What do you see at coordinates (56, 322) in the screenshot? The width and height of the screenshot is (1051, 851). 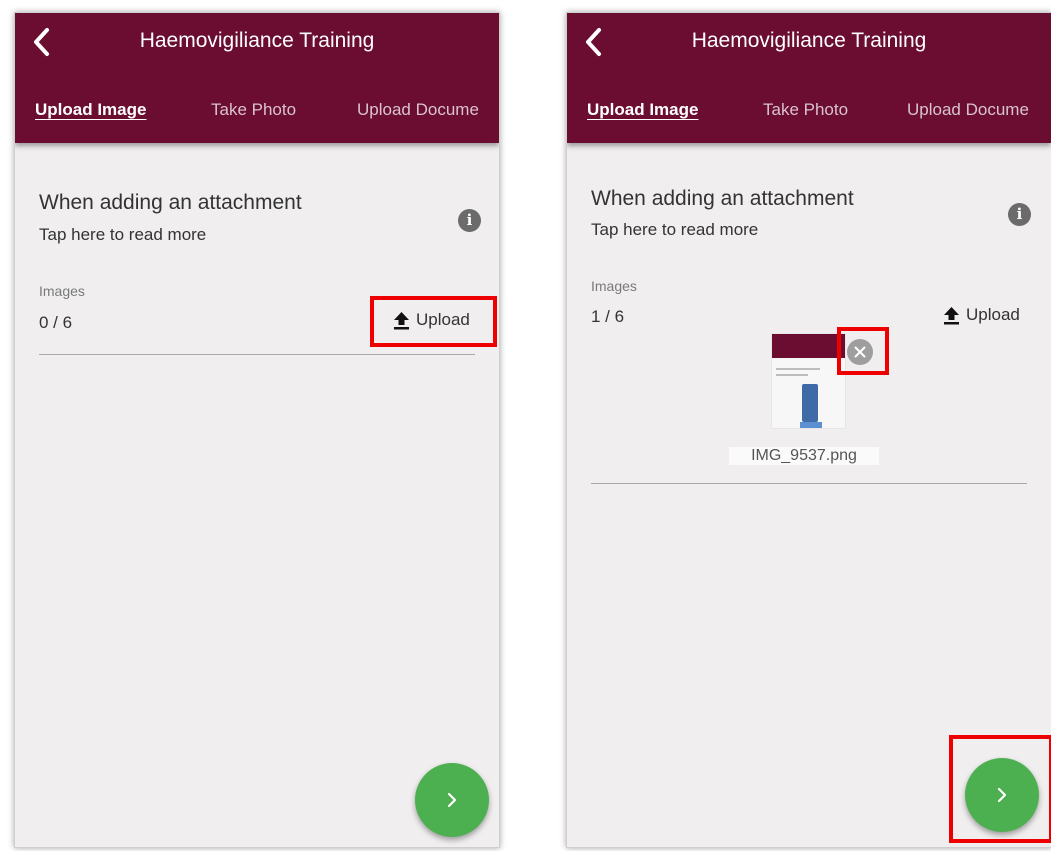 I see `images-count: 0 / 6` at bounding box center [56, 322].